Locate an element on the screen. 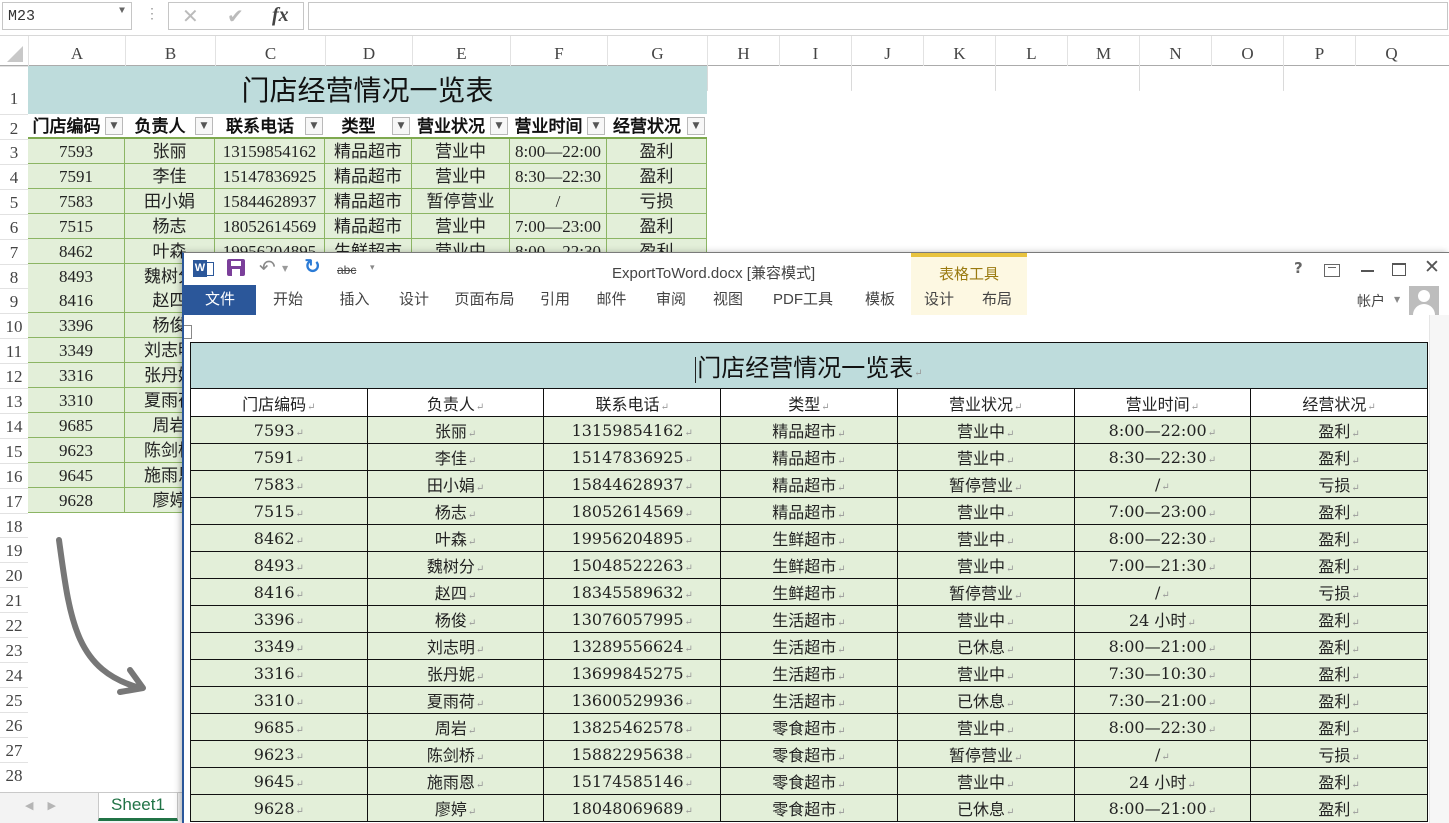 The height and width of the screenshot is (823, 1449). word-table-cell: 7:30—21:00↵ is located at coordinates (1162, 700).